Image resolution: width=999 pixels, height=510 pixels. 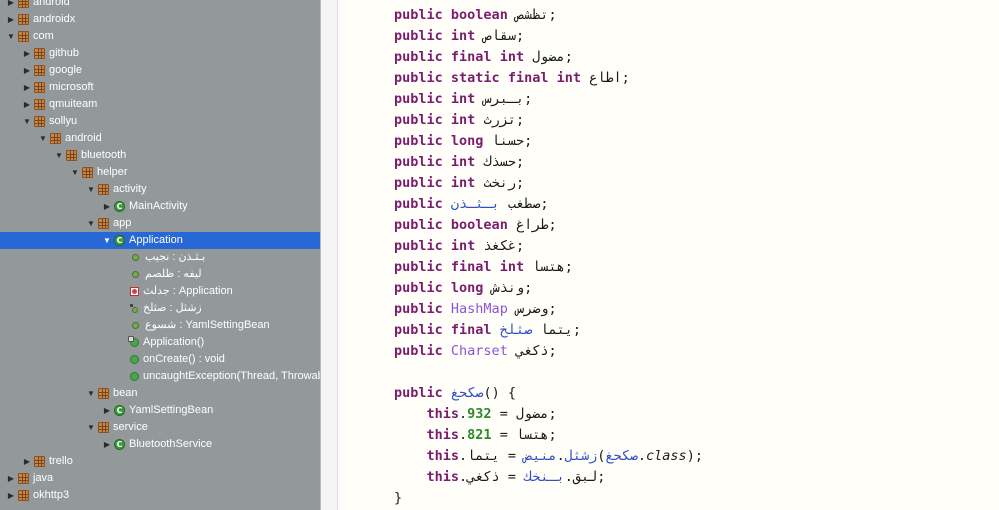 I want to click on tree-node-field: ليفه : ظلصم, so click(x=160, y=274).